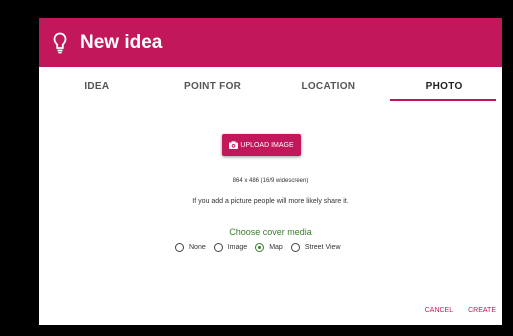  I want to click on radio-label: Image, so click(237, 247).